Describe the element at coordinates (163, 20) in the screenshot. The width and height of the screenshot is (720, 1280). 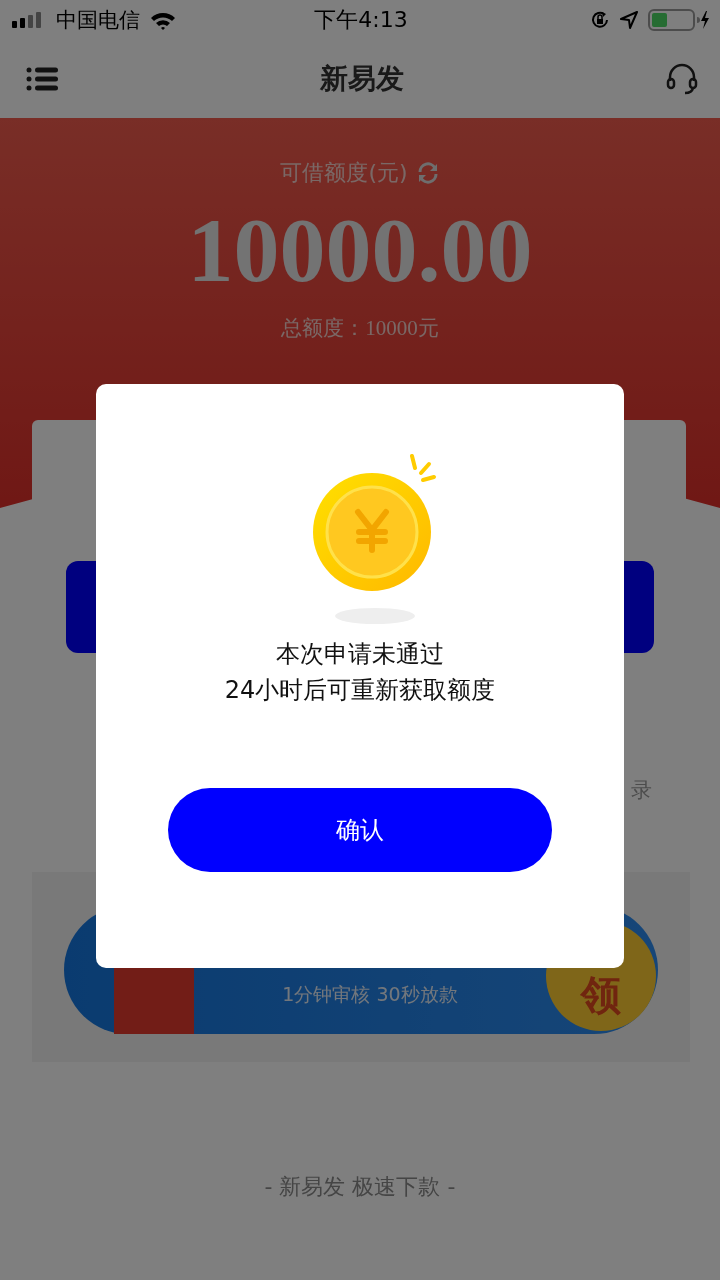
I see `wifi-icon` at that location.